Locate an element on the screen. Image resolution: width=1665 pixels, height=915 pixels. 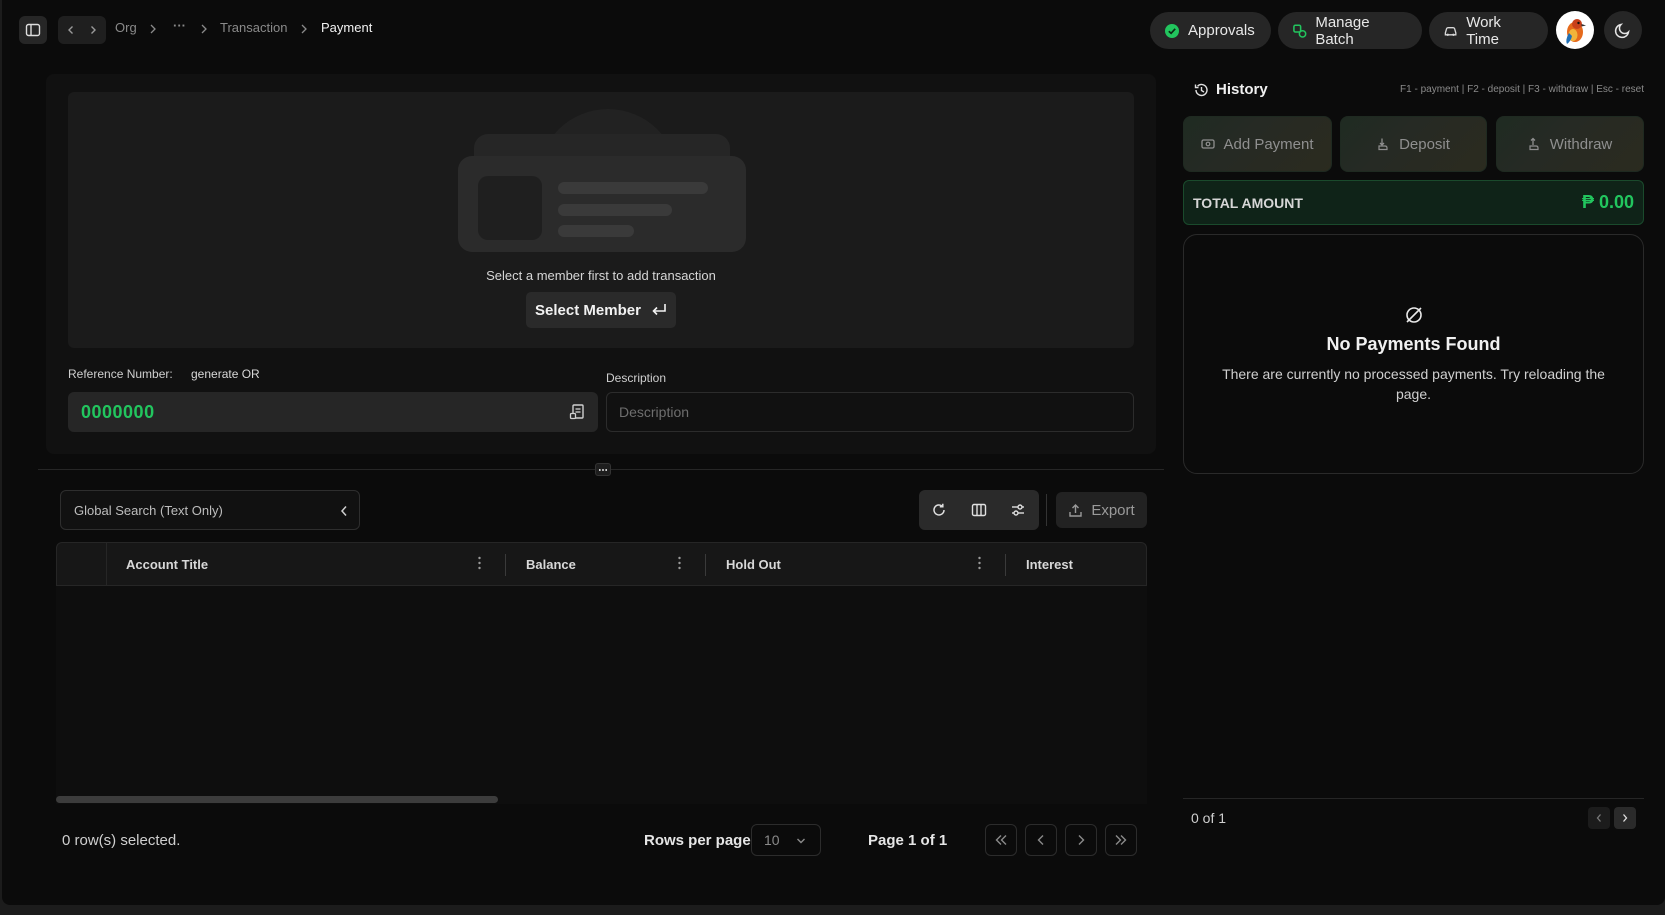
breadcrumb-ellipsis: ··· is located at coordinates (179, 25).